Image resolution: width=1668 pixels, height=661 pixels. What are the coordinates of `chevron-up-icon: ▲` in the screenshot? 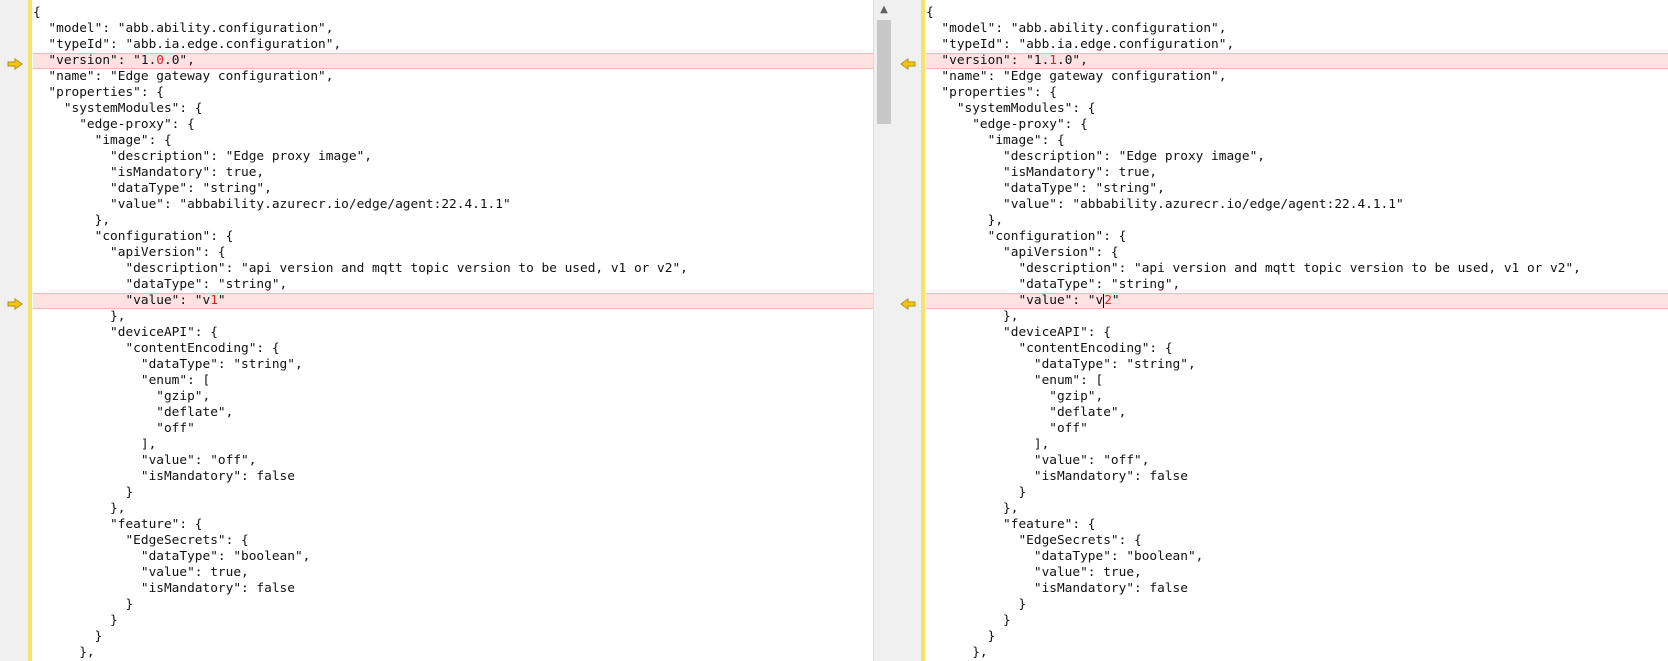 It's located at (883, 9).